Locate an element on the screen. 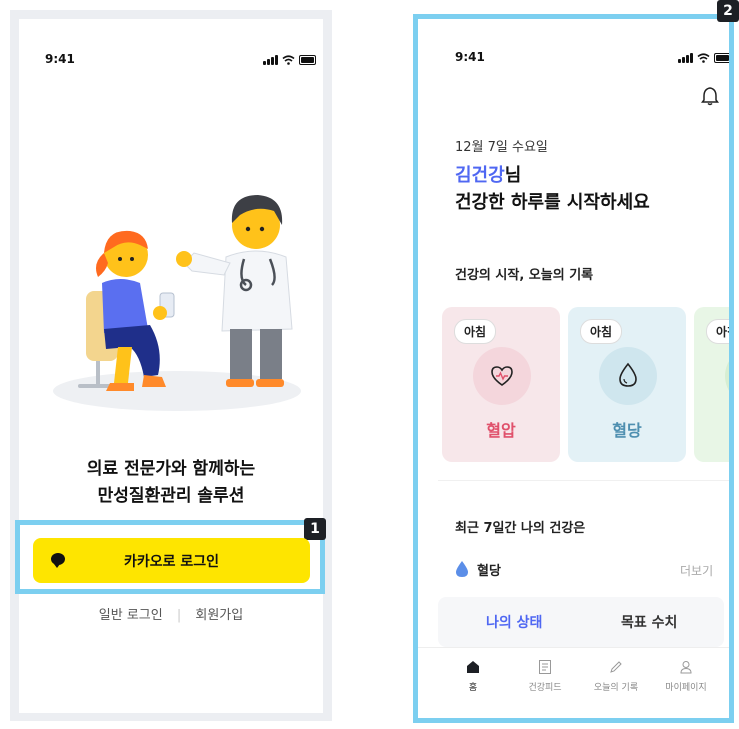 This screenshot has height=729, width=739. tab-target-value: 목표 수치 is located at coordinates (649, 622).